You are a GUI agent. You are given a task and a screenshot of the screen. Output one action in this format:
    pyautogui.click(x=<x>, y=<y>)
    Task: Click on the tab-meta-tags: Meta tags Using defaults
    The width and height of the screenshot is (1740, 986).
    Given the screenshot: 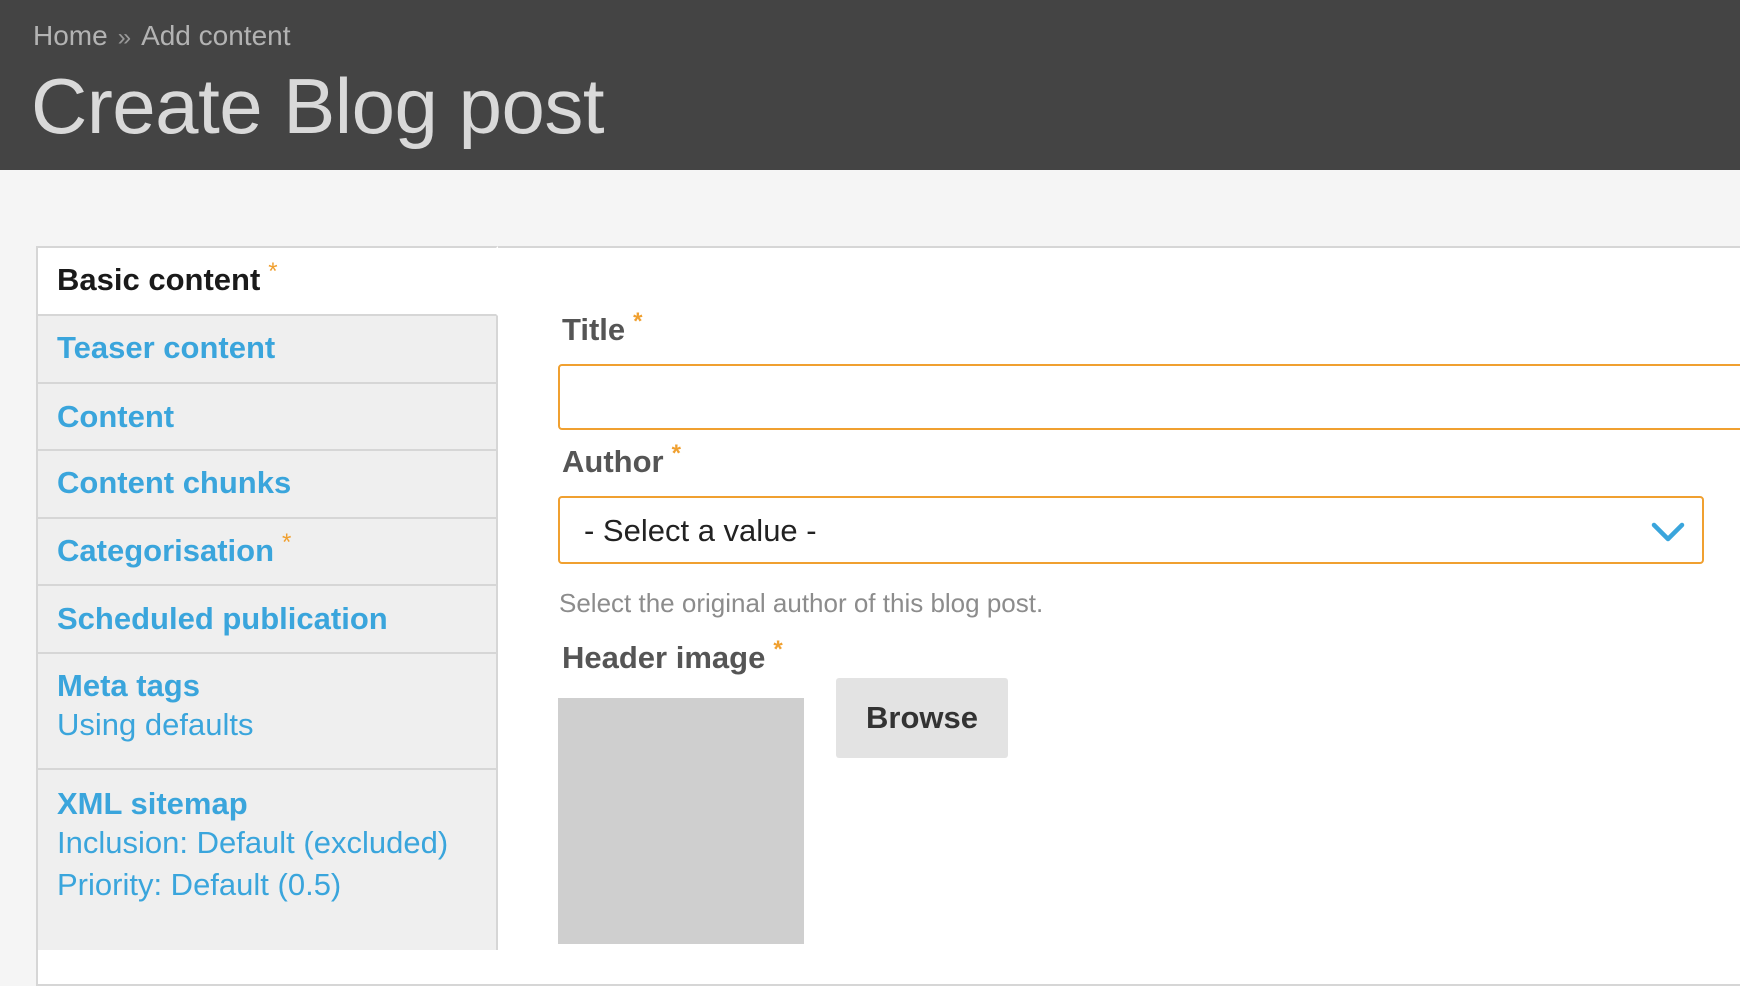 What is the action you would take?
    pyautogui.click(x=267, y=712)
    